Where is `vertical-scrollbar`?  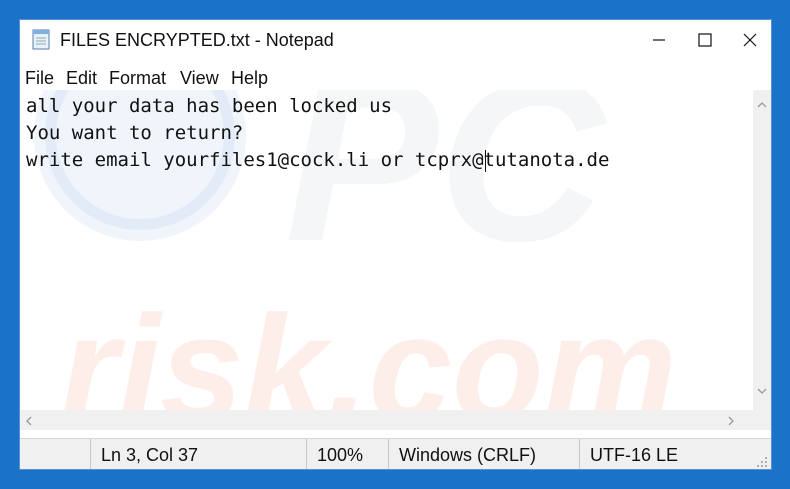
vertical-scrollbar is located at coordinates (762, 255).